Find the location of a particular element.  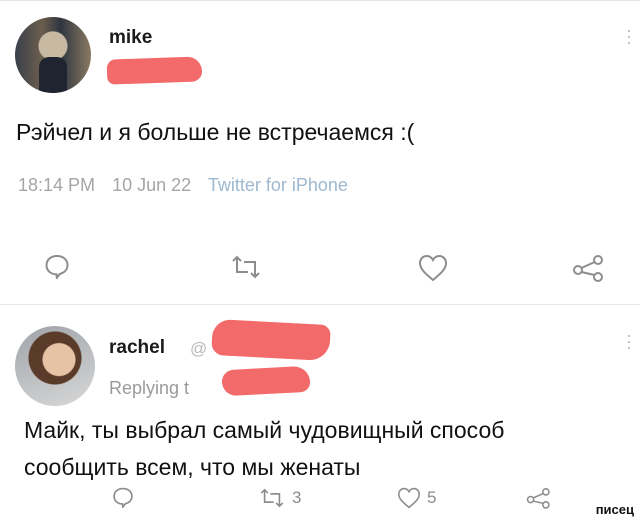

redacted-reply-target is located at coordinates (266, 381).